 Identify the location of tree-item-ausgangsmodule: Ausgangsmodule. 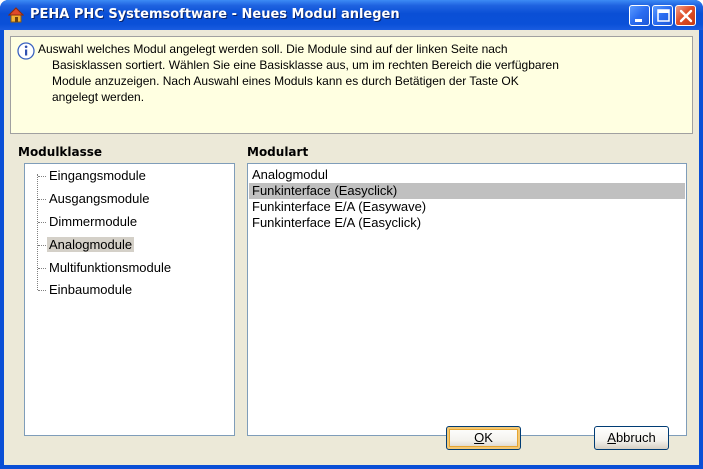
(99, 200).